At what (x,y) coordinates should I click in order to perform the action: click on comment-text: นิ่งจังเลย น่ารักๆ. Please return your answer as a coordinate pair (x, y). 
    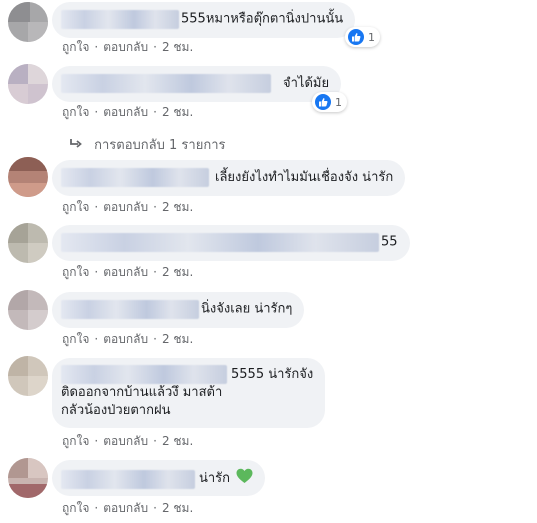
    Looking at the image, I should click on (247, 309).